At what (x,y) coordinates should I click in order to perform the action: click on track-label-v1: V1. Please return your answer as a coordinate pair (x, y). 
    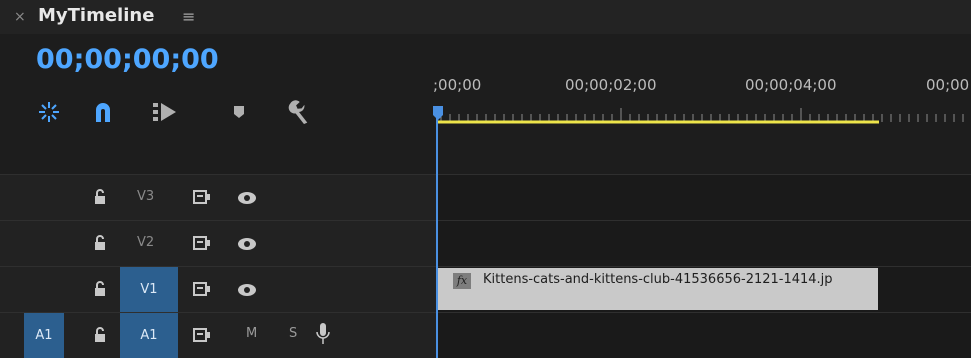
    Looking at the image, I should click on (149, 289).